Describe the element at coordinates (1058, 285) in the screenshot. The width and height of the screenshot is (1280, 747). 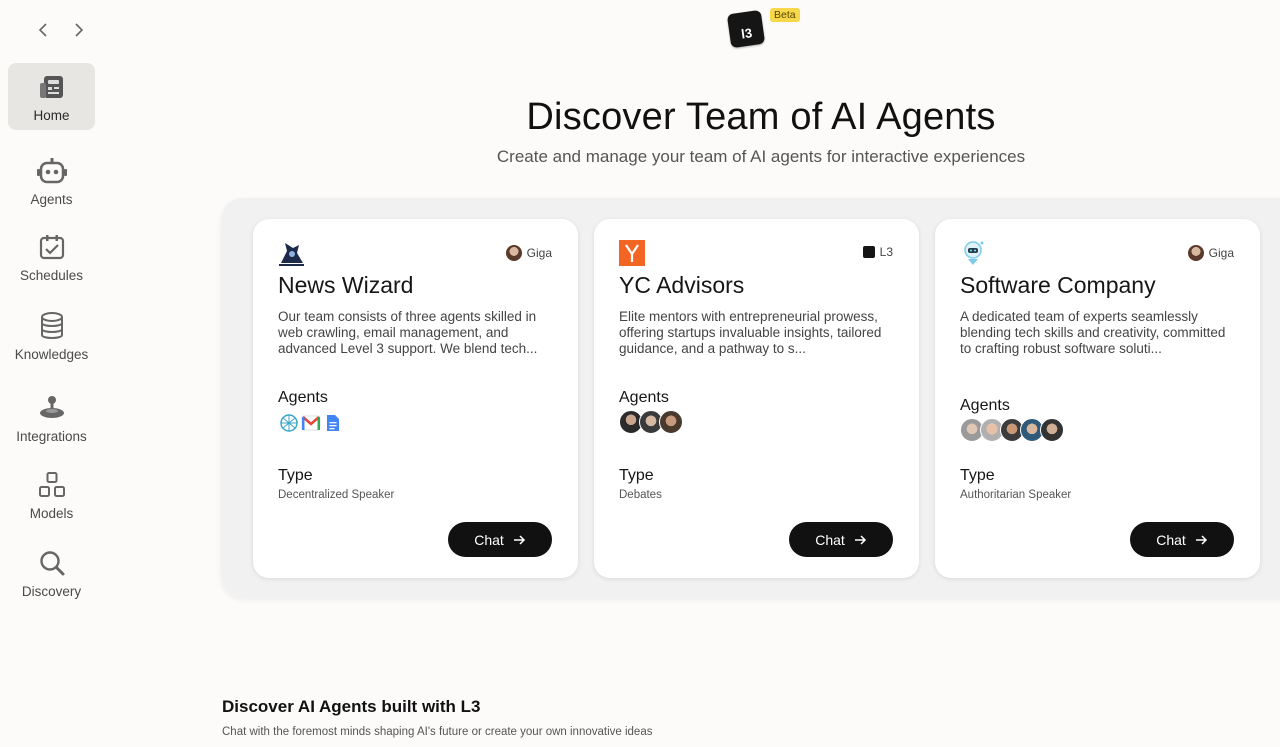
I see `team-name: Software Company` at that location.